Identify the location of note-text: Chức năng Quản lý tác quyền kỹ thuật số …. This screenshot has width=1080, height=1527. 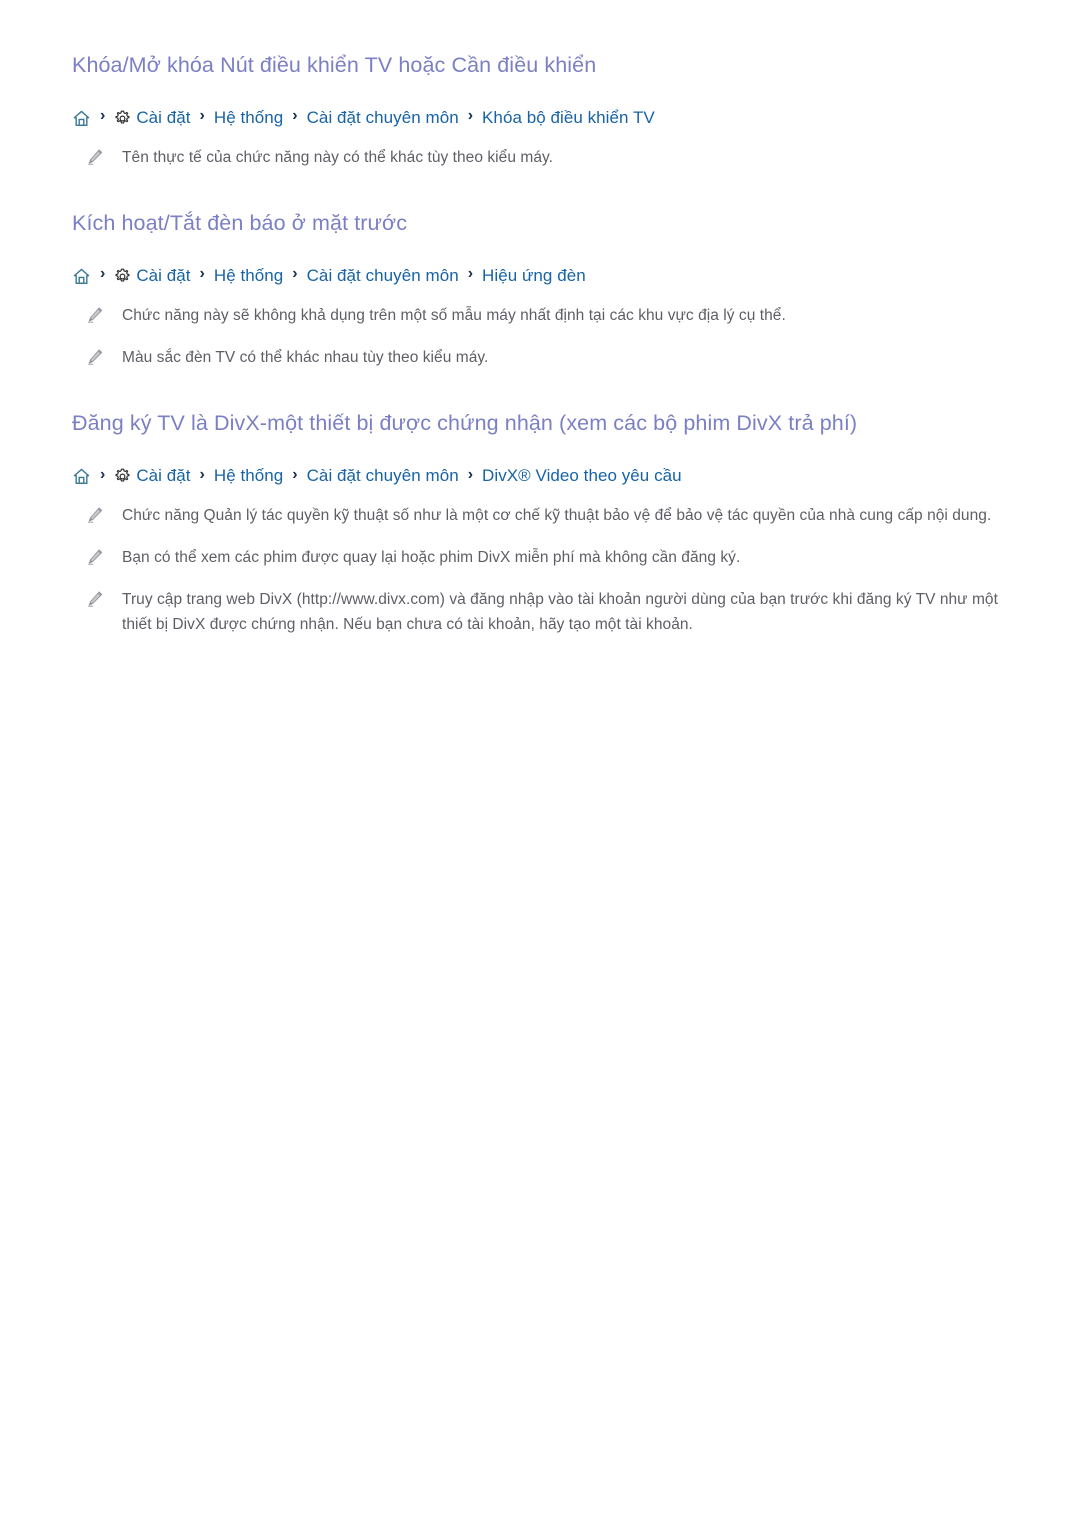
(557, 516).